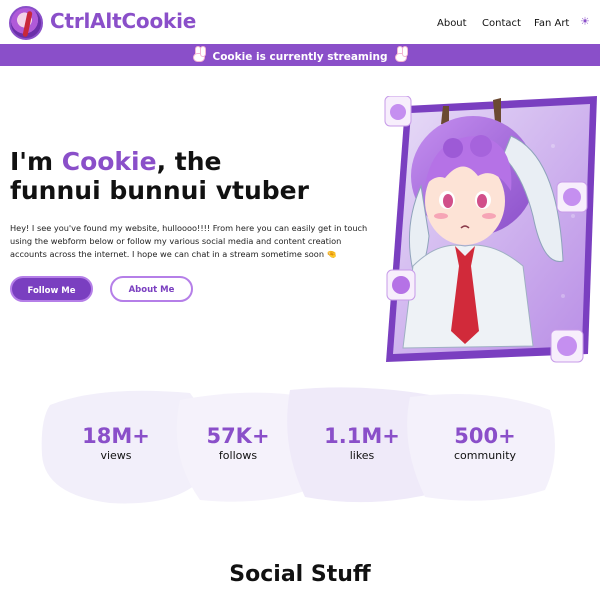 The image size is (600, 600). What do you see at coordinates (452, 23) in the screenshot?
I see `nav-about-link: About` at bounding box center [452, 23].